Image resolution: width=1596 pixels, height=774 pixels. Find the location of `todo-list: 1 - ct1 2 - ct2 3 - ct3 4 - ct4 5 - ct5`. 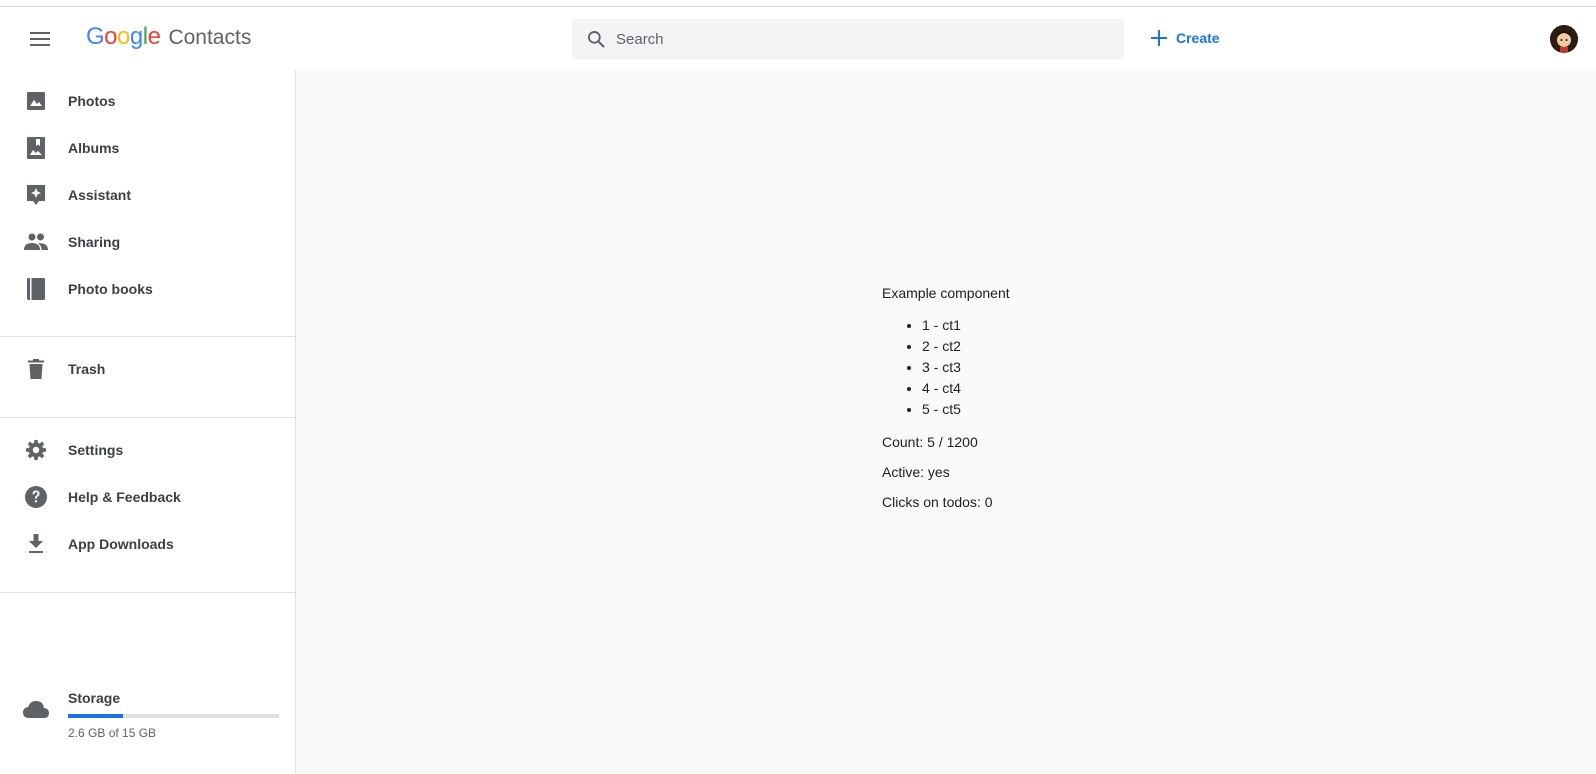

todo-list: 1 - ct1 2 - ct2 3 - ct3 4 - ct4 5 - ct5 is located at coordinates (966, 367).